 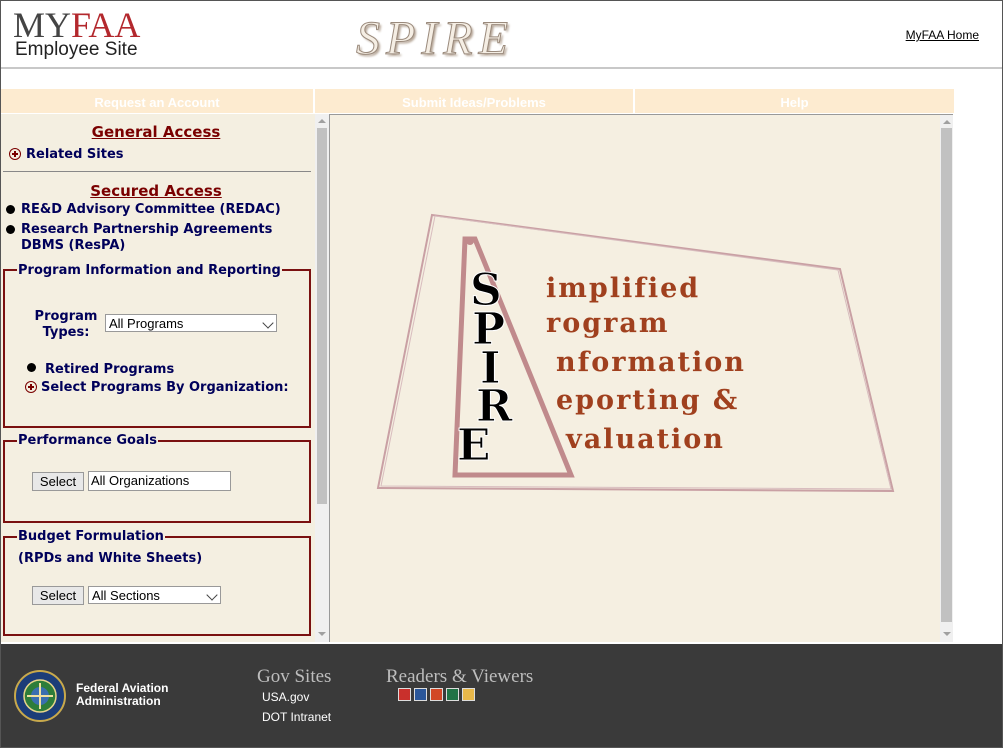 What do you see at coordinates (58, 595) in the screenshot?
I see `budget-select-button: Select` at bounding box center [58, 595].